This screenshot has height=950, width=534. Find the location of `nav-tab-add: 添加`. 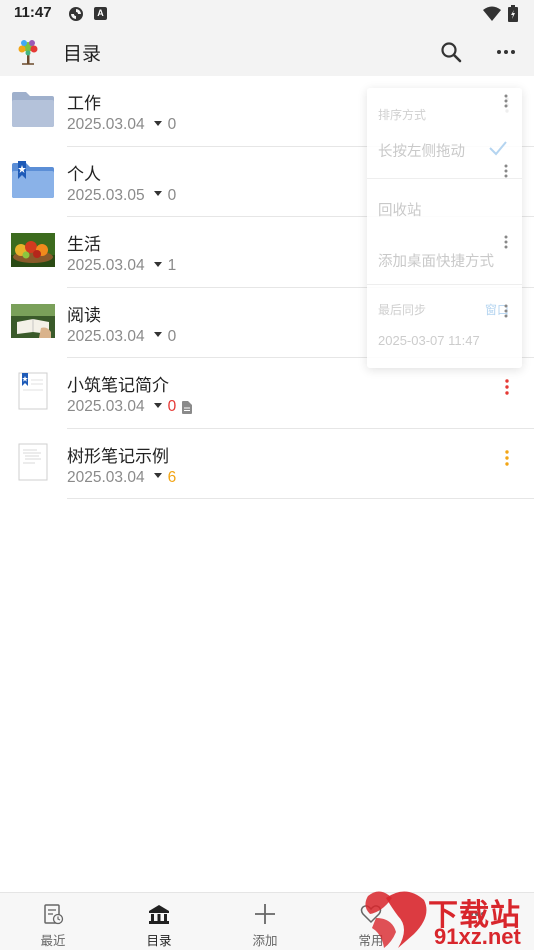

nav-tab-add: 添加 is located at coordinates (265, 921).